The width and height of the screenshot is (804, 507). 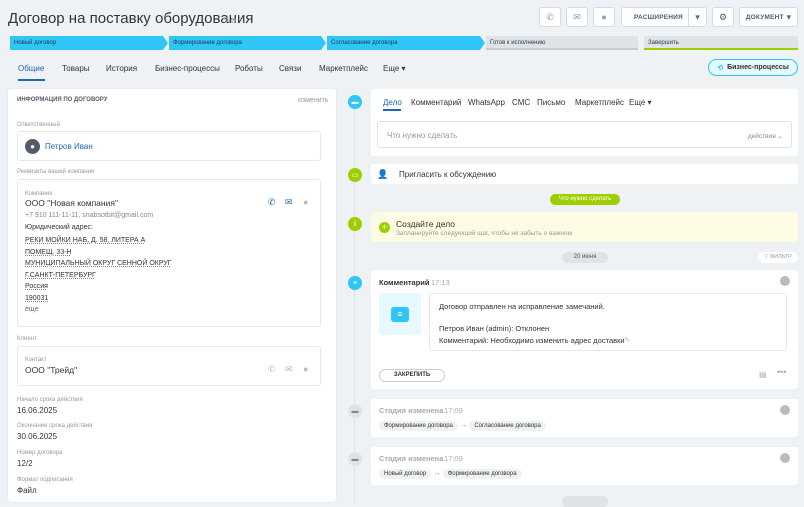 I want to click on stage-label: Новый договор, so click(x=35, y=43).